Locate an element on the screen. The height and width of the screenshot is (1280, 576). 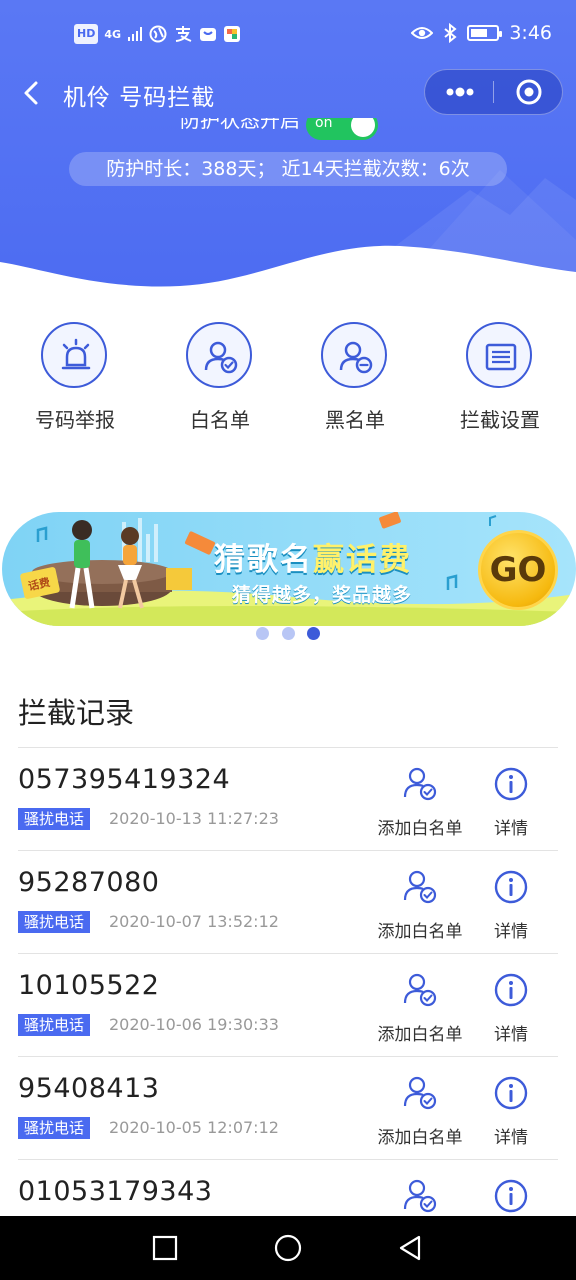
mini-program-capsule is located at coordinates (493, 92).